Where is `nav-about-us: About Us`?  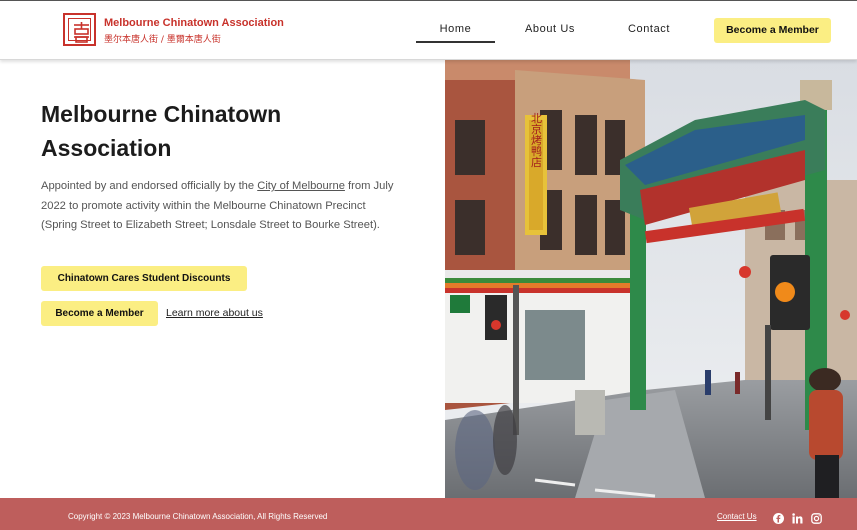
nav-about-us: About Us is located at coordinates (550, 29).